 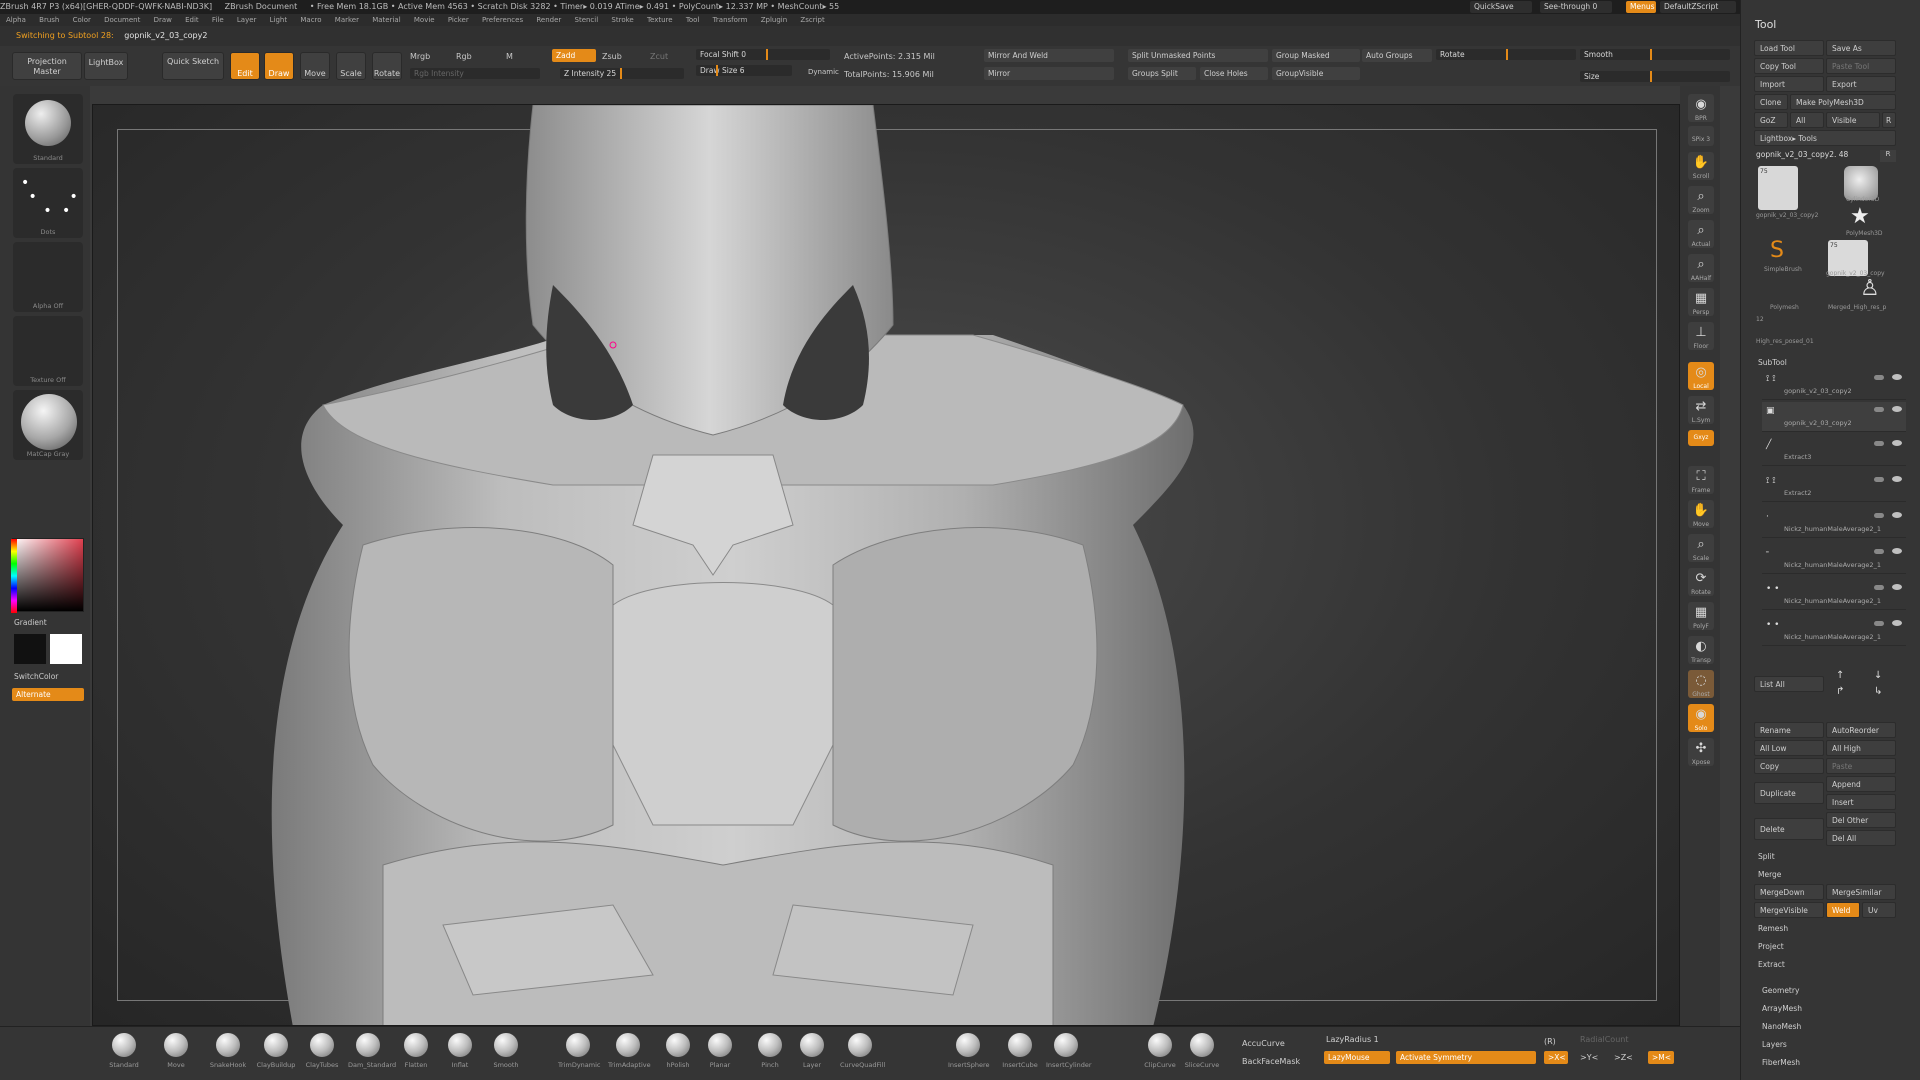 What do you see at coordinates (176, 1056) in the screenshot?
I see `brush-move: Move` at bounding box center [176, 1056].